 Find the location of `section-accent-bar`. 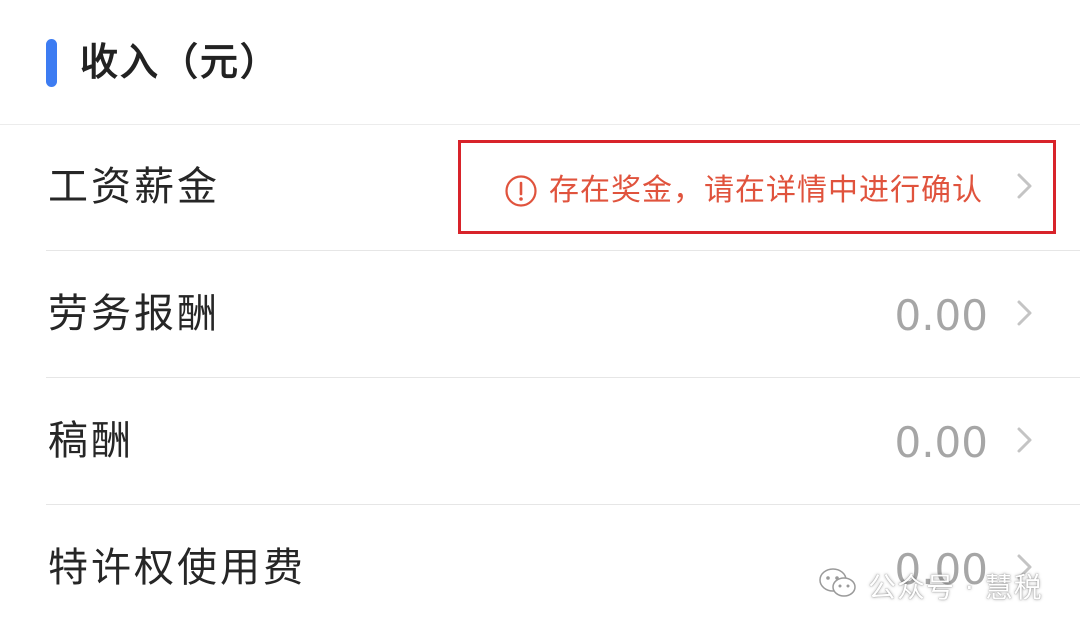

section-accent-bar is located at coordinates (51, 63).